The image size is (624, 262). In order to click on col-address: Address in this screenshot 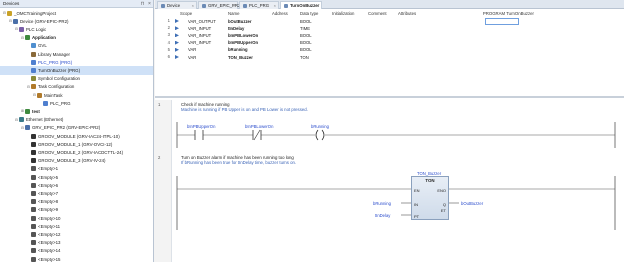, I will do `click(280, 13)`.